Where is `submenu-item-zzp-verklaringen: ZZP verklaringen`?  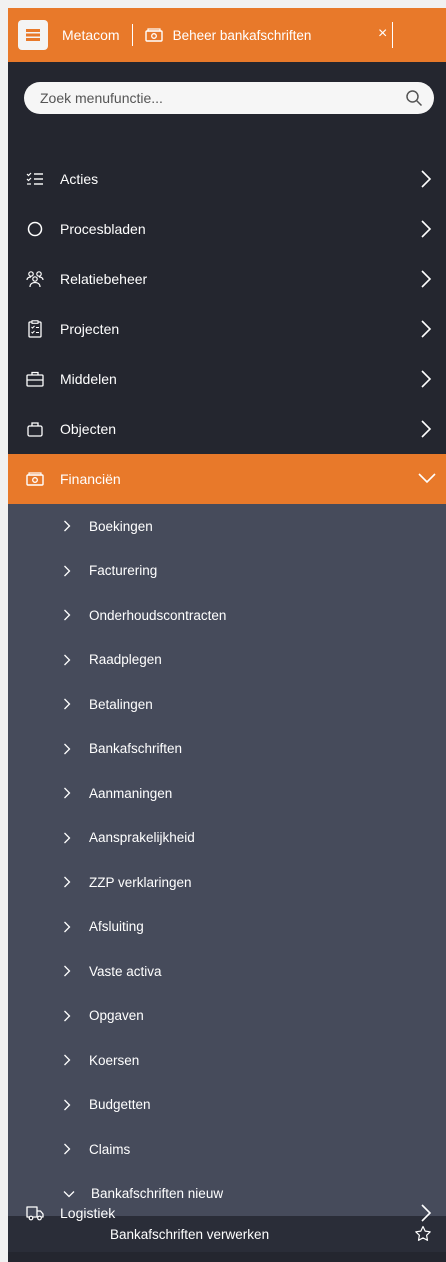
submenu-item-zzp-verklaringen: ZZP verklaringen is located at coordinates (227, 882).